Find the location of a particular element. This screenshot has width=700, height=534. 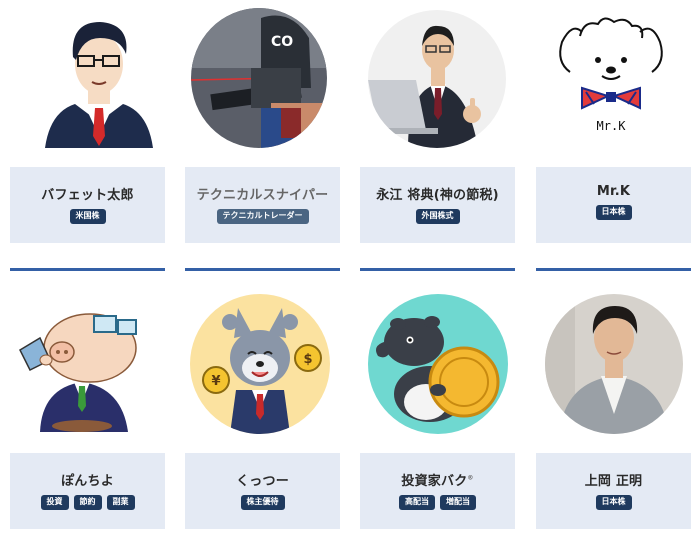

profile-name: ぽんちよ is located at coordinates (87, 481).